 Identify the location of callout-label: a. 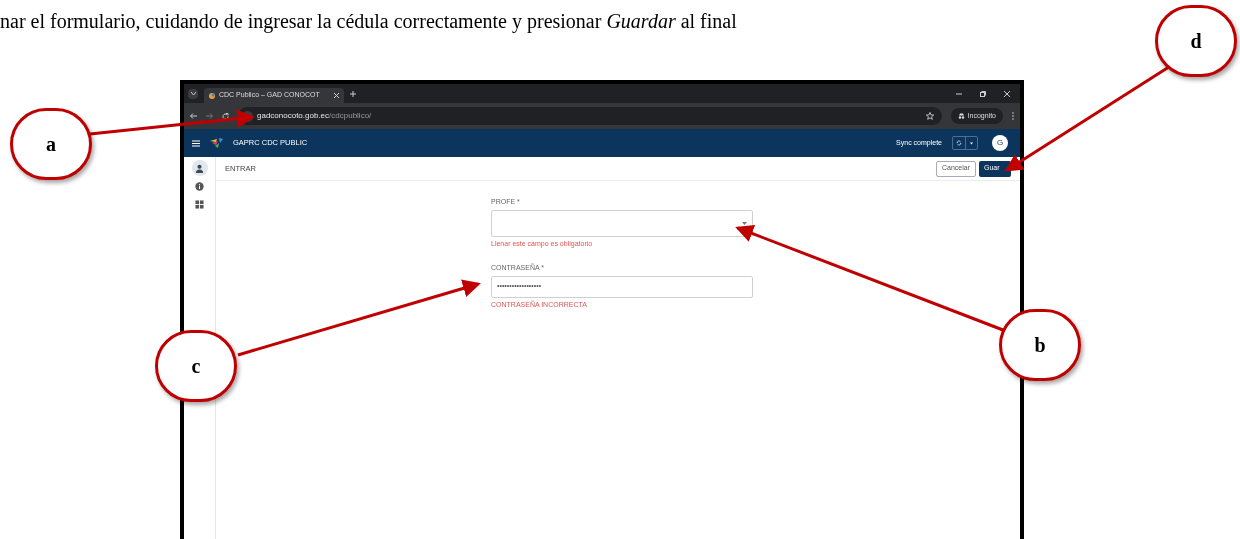
(51, 144).